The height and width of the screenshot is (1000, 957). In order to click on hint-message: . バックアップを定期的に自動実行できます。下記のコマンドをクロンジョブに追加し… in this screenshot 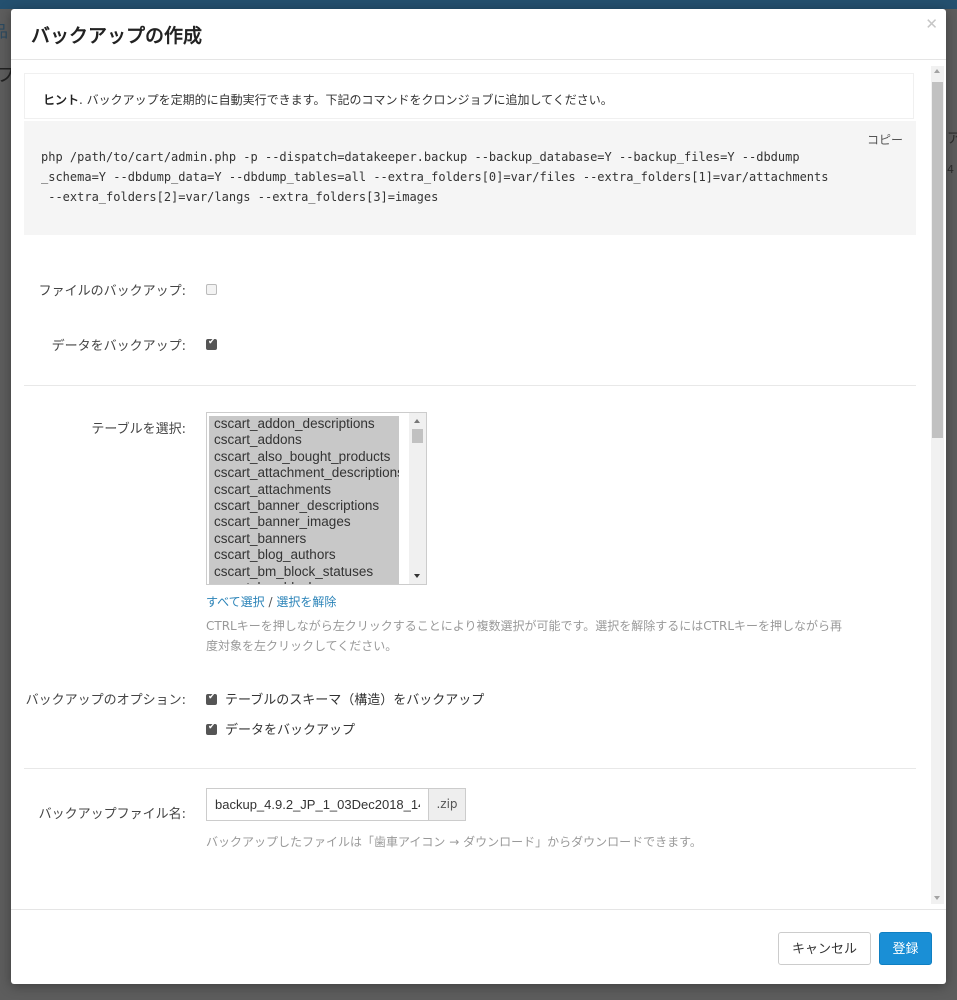, I will do `click(346, 100)`.